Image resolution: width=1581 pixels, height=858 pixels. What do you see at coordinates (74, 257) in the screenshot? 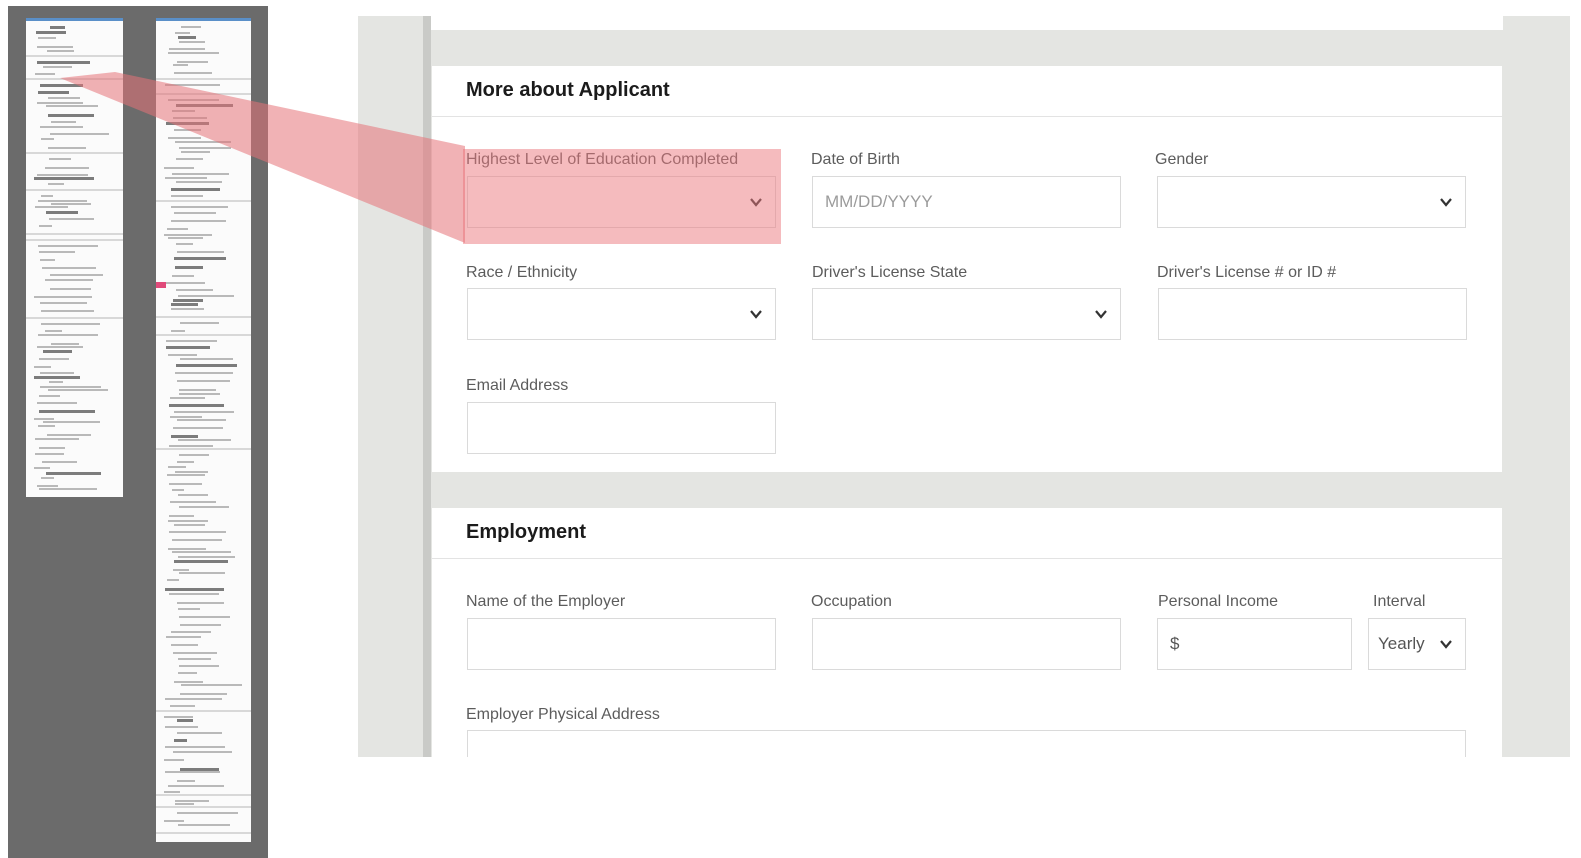
I see `thumbnail-page-overview` at bounding box center [74, 257].